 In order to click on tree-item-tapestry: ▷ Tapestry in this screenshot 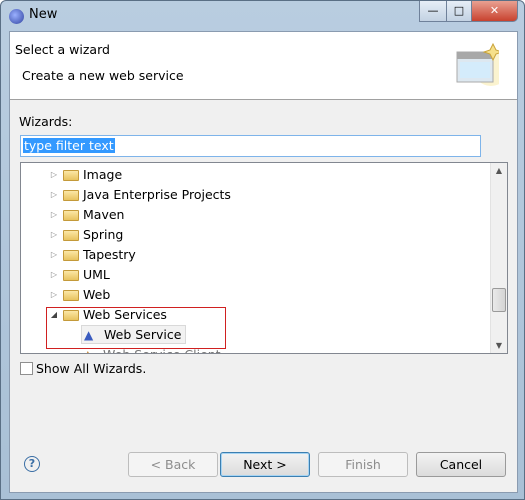, I will do `click(91, 255)`.